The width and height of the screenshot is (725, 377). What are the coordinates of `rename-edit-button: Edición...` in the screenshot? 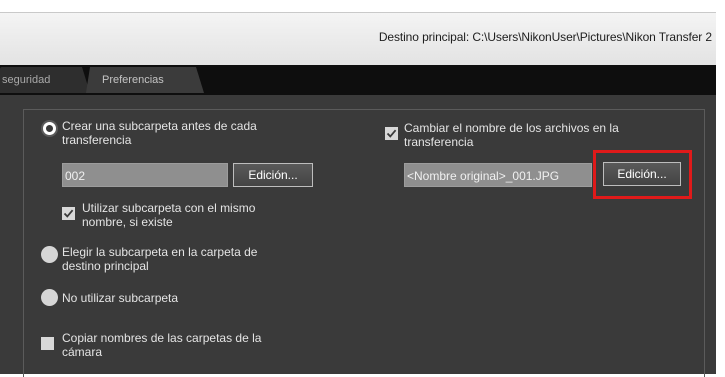 It's located at (642, 174).